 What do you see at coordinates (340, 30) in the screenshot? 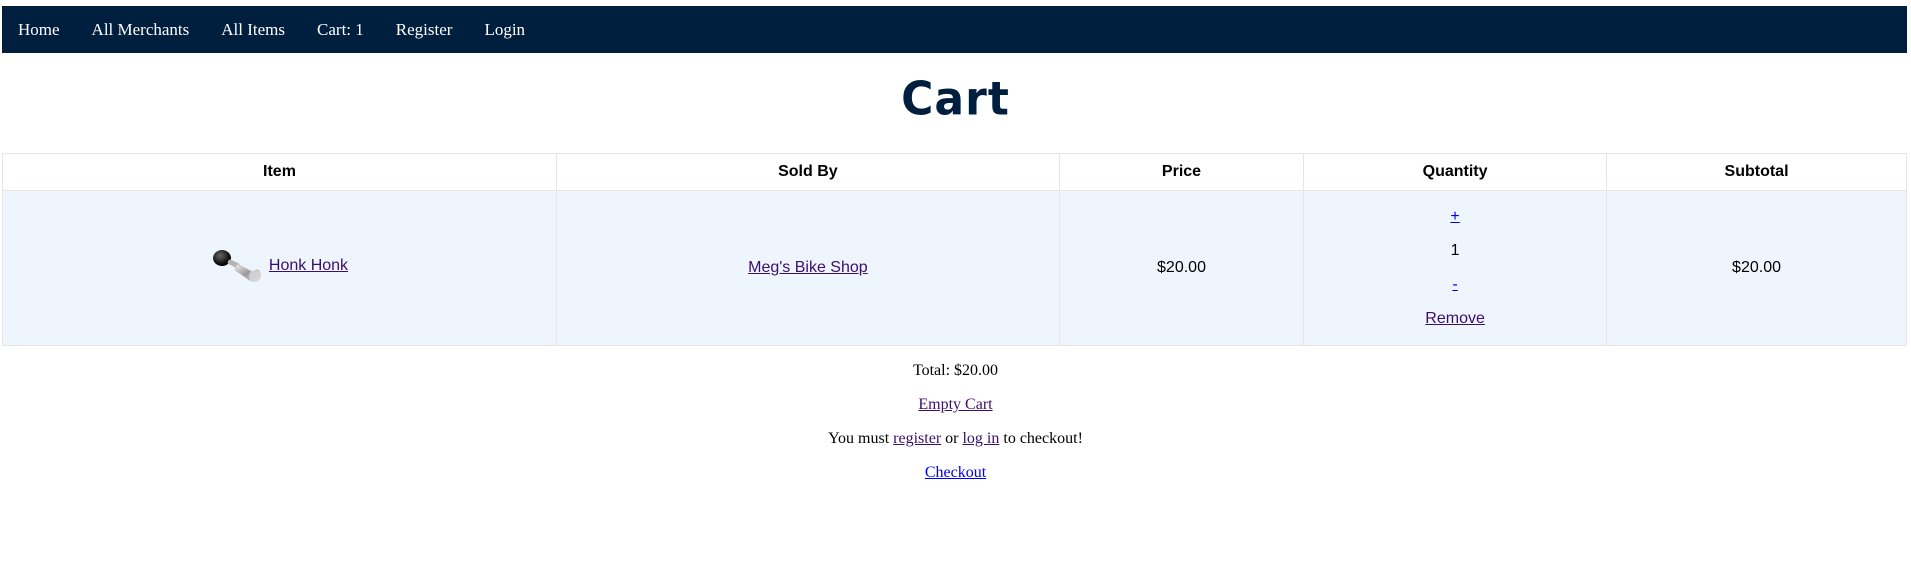
I see `nav-cart-link: Cart: 1` at bounding box center [340, 30].